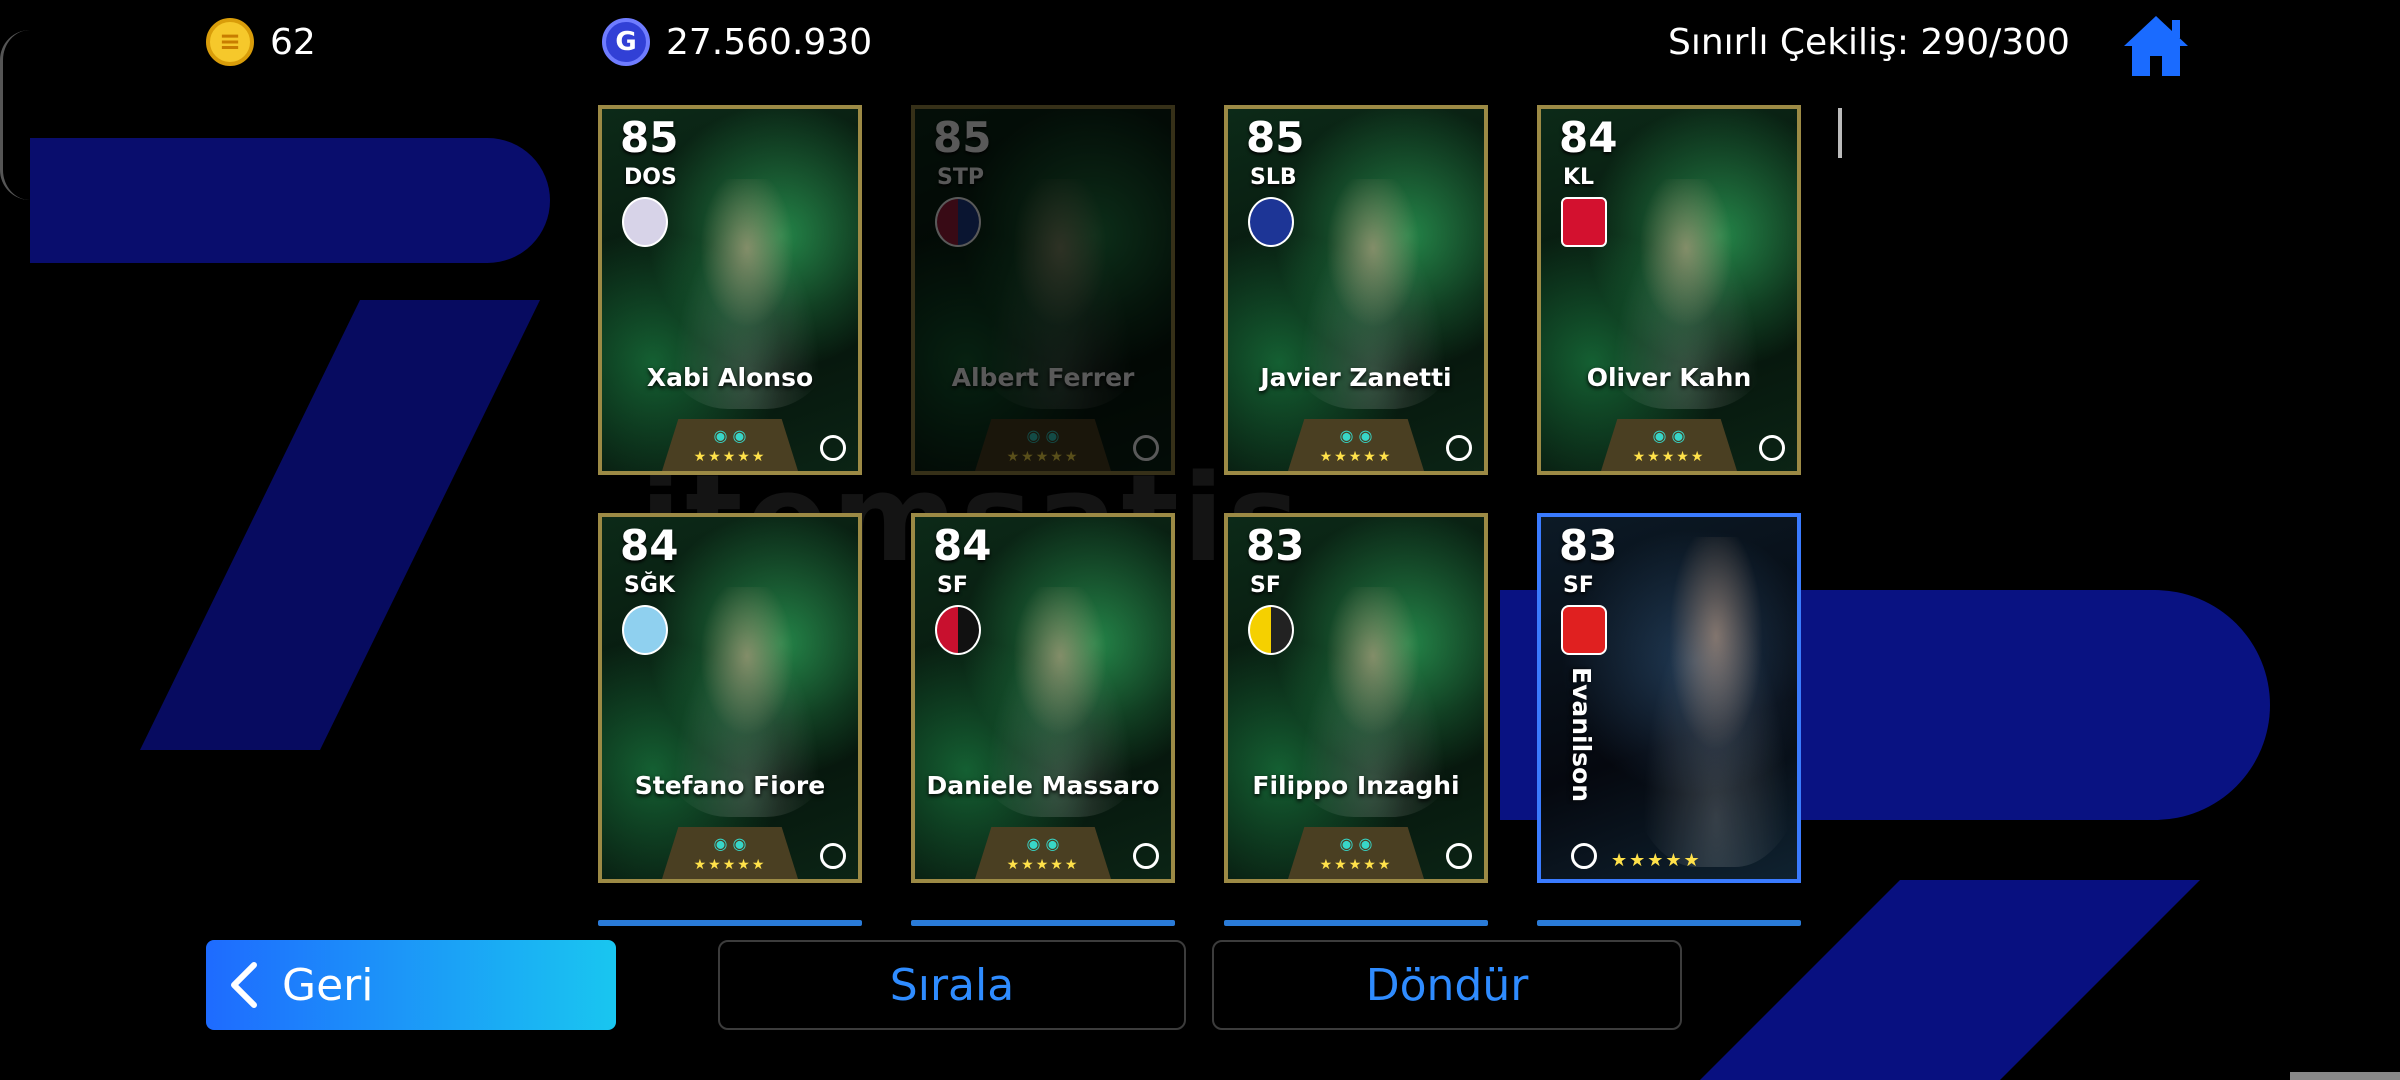 The width and height of the screenshot is (2400, 1080). Describe the element at coordinates (1043, 290) in the screenshot. I see `player-card: 85 STP Albert Ferrer ◉ ◉ ★★★★★` at that location.